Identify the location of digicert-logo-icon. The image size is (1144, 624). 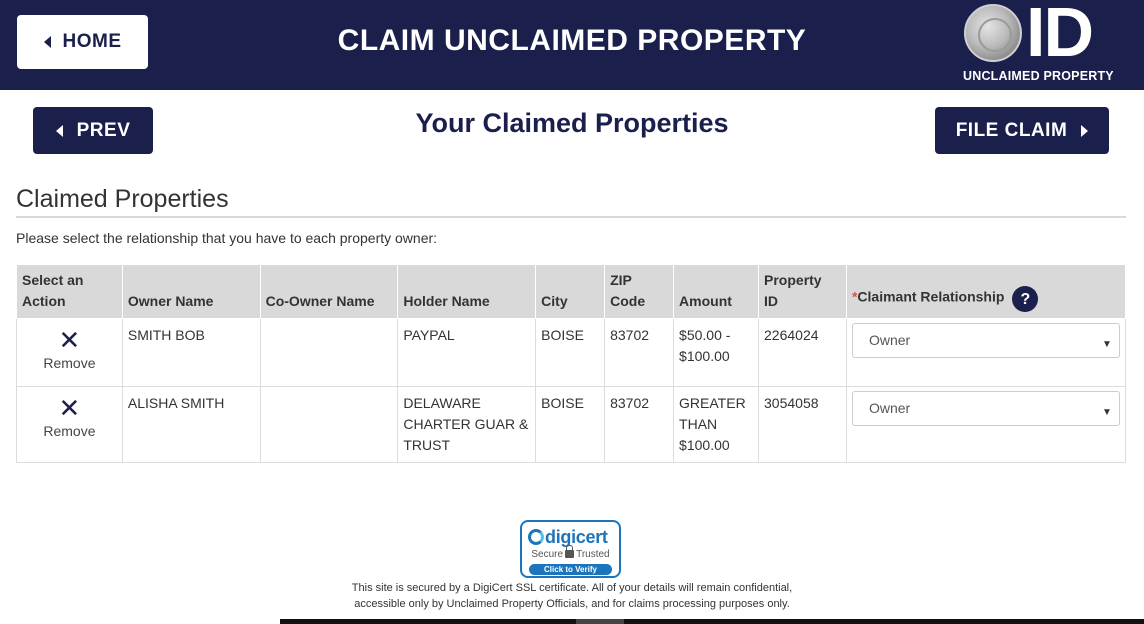
(536, 537).